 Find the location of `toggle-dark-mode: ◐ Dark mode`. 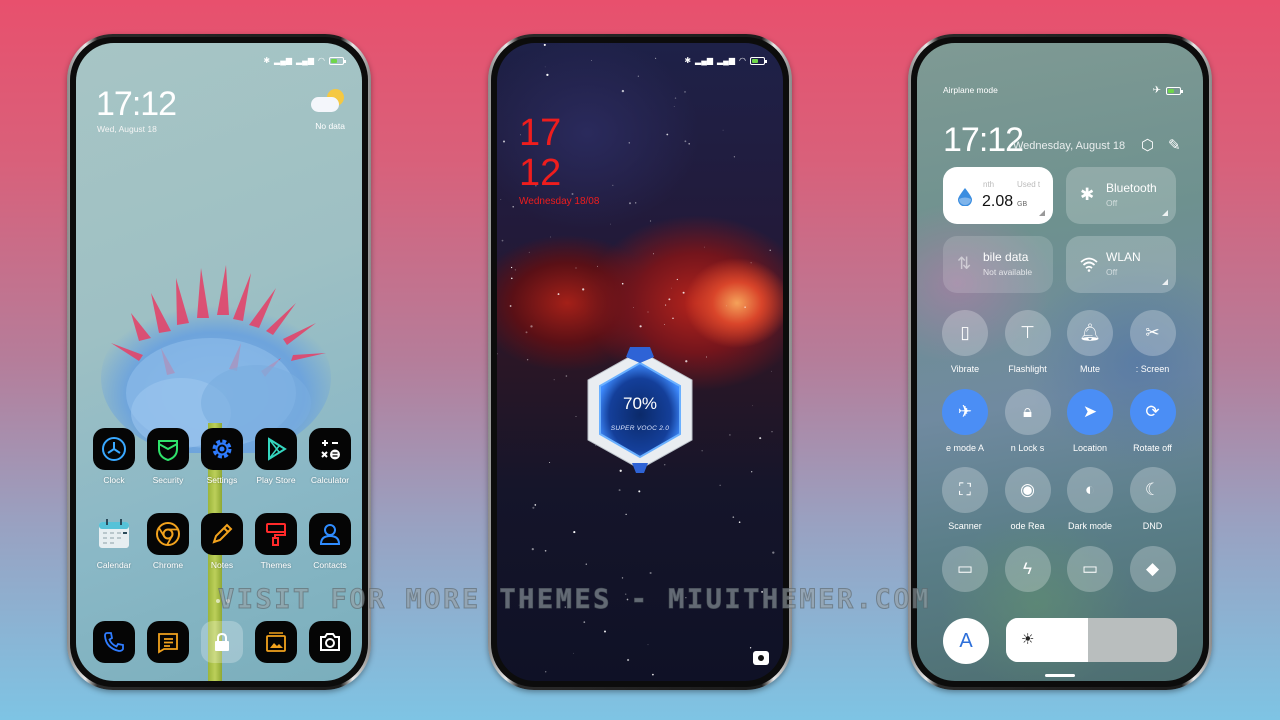

toggle-dark-mode: ◐ Dark mode is located at coordinates (1090, 499).